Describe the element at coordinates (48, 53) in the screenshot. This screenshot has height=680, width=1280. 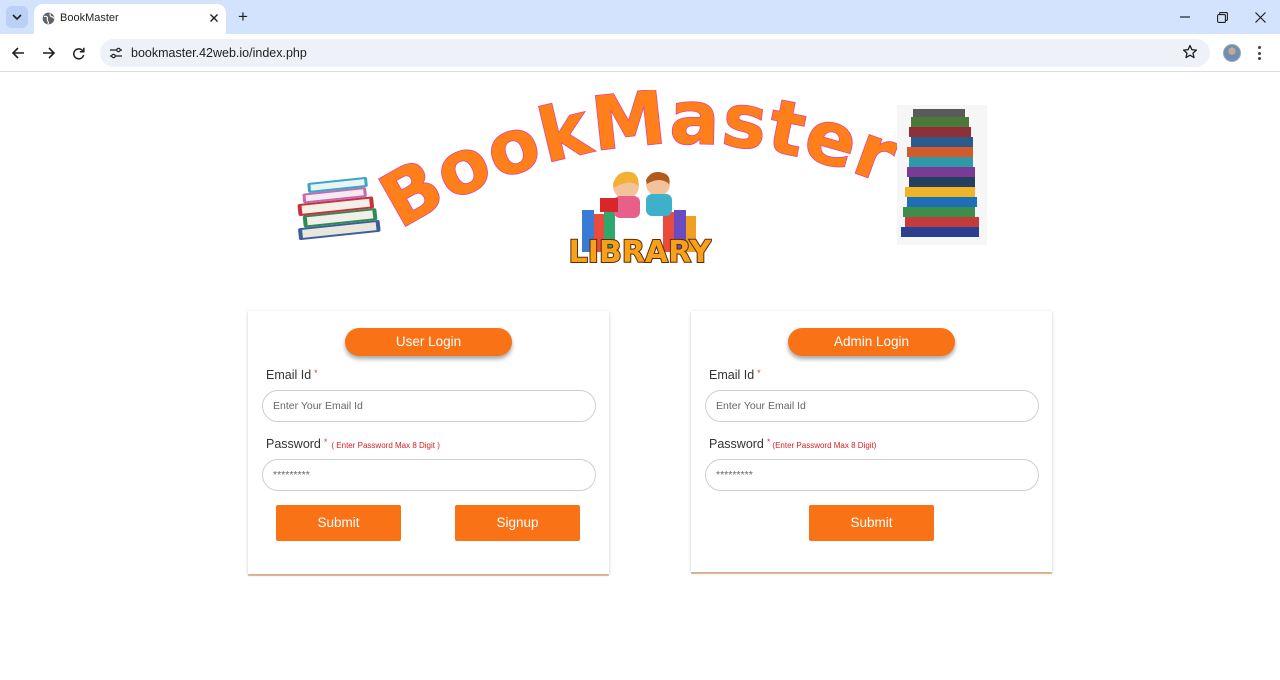
I see `forward-icon` at that location.